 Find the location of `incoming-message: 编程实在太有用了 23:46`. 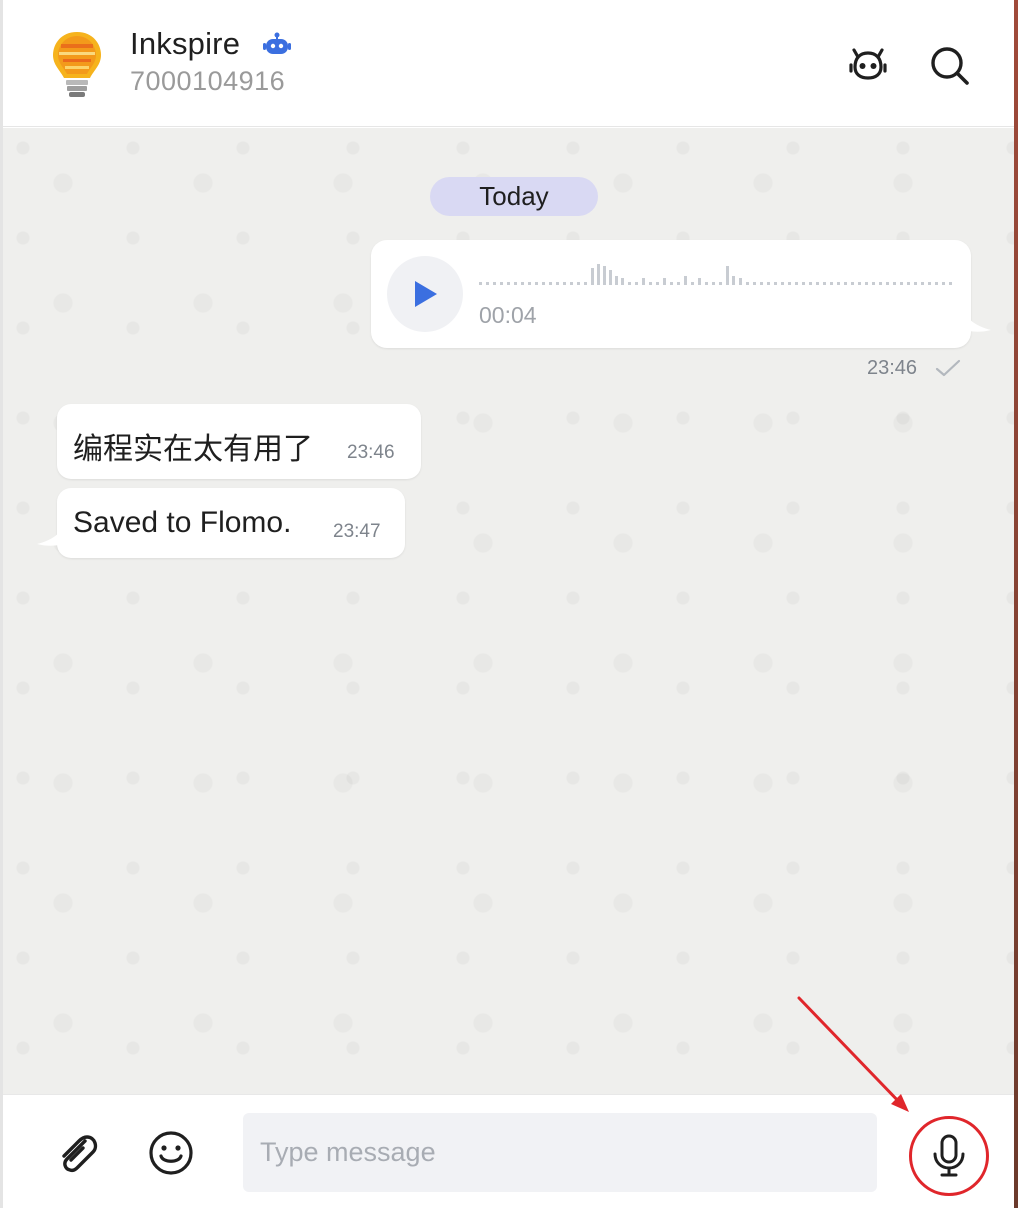

incoming-message: 编程实在太有用了 23:46 is located at coordinates (239, 441).